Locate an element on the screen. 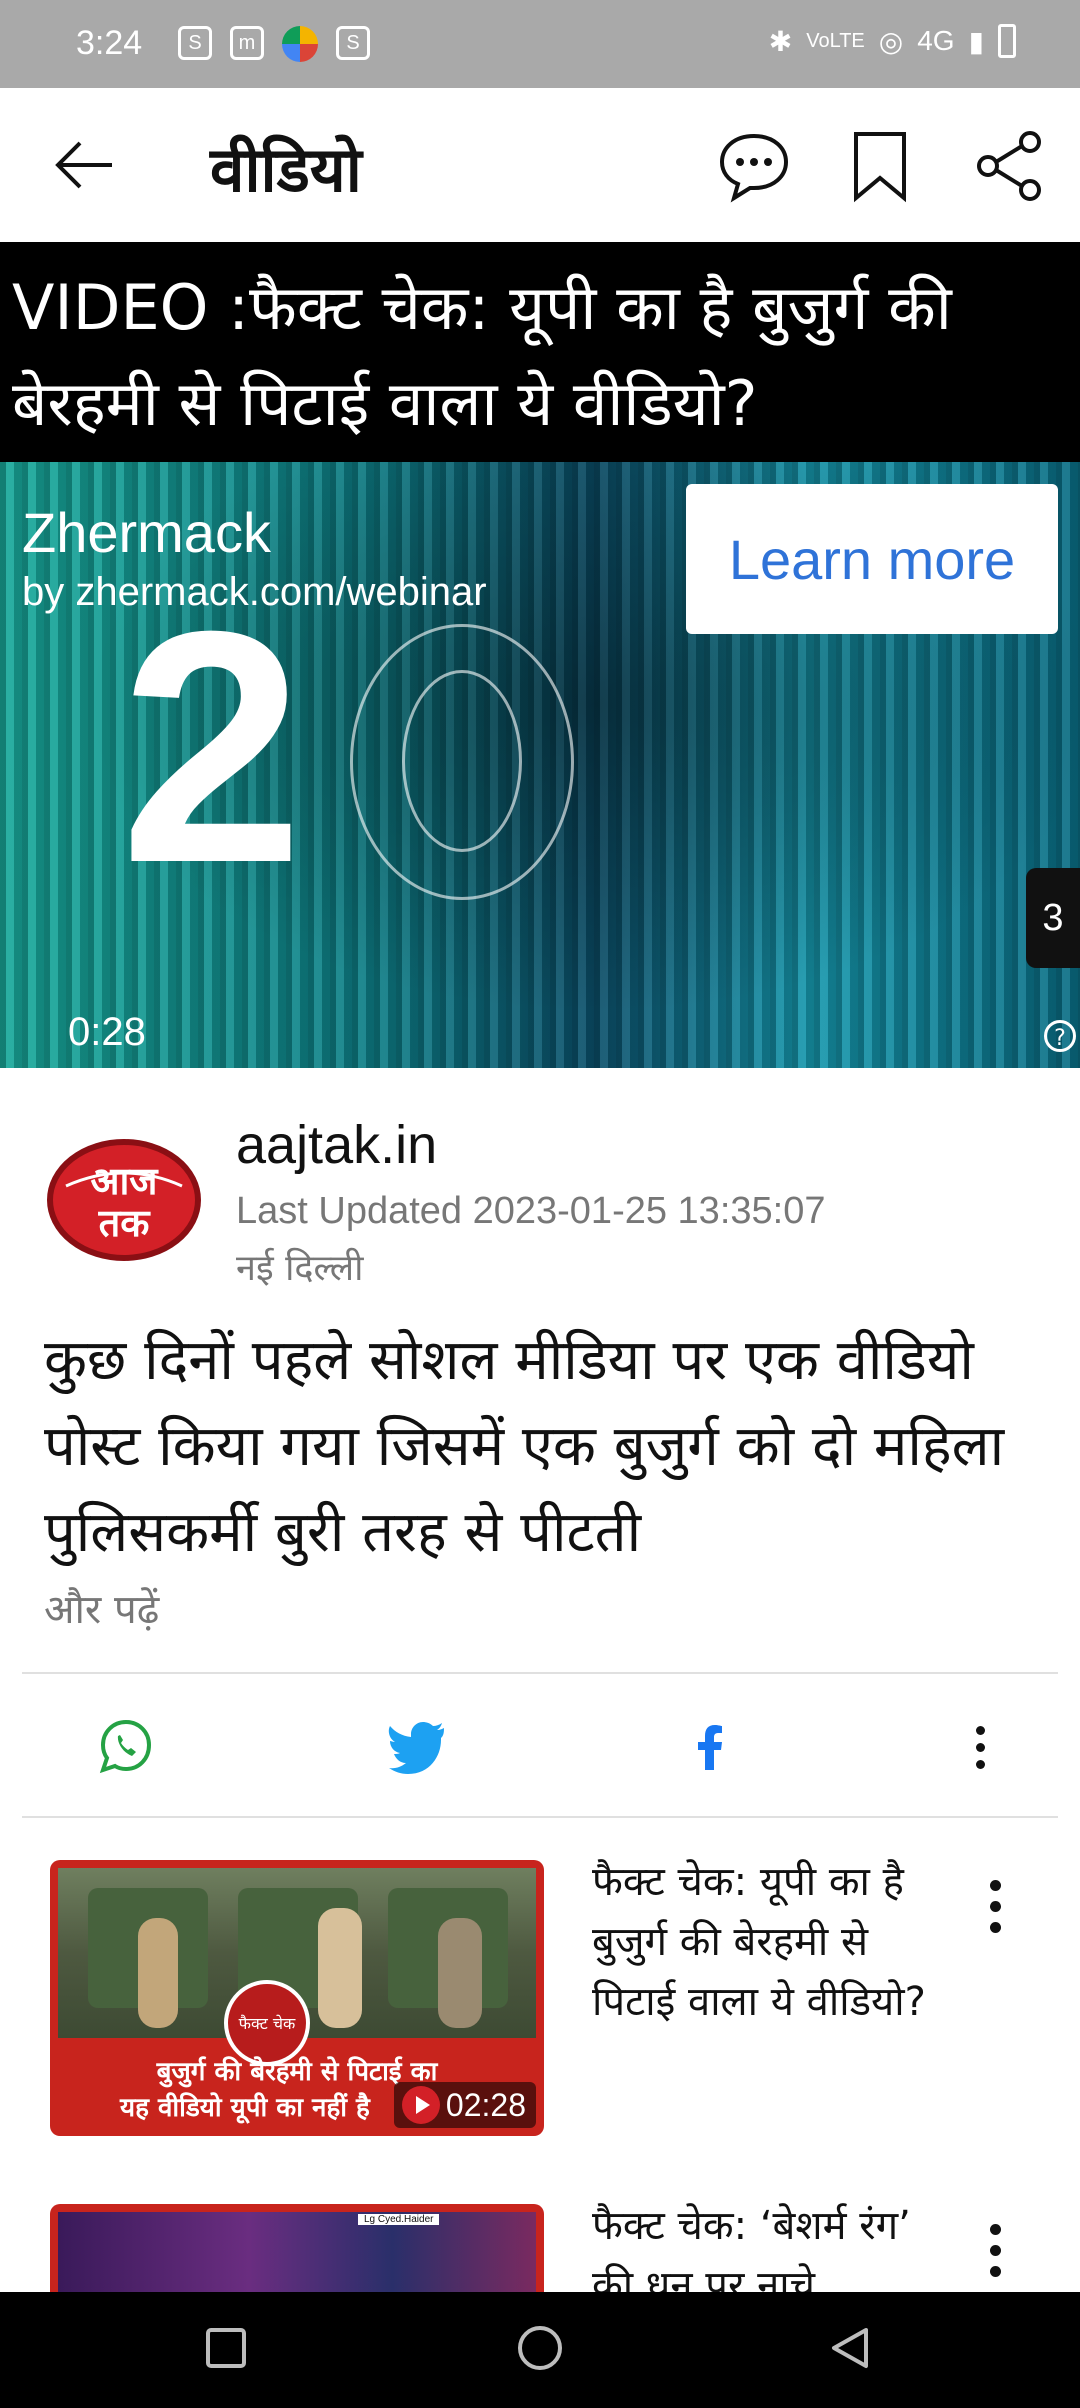 The width and height of the screenshot is (1080, 2408). notification-icons: S m S is located at coordinates (274, 44).